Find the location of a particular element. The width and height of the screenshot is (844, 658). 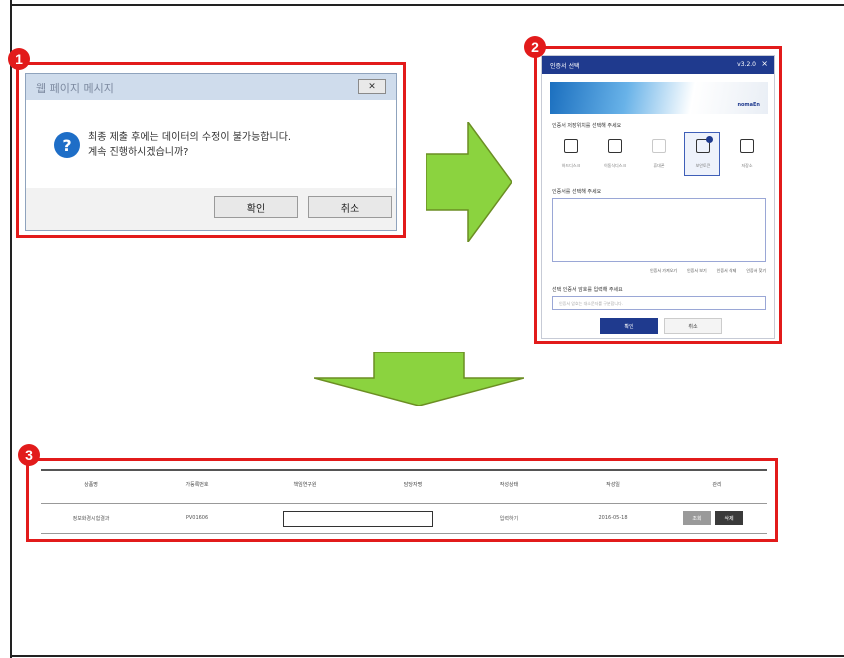

step-badge-2: 2 is located at coordinates (535, 47).